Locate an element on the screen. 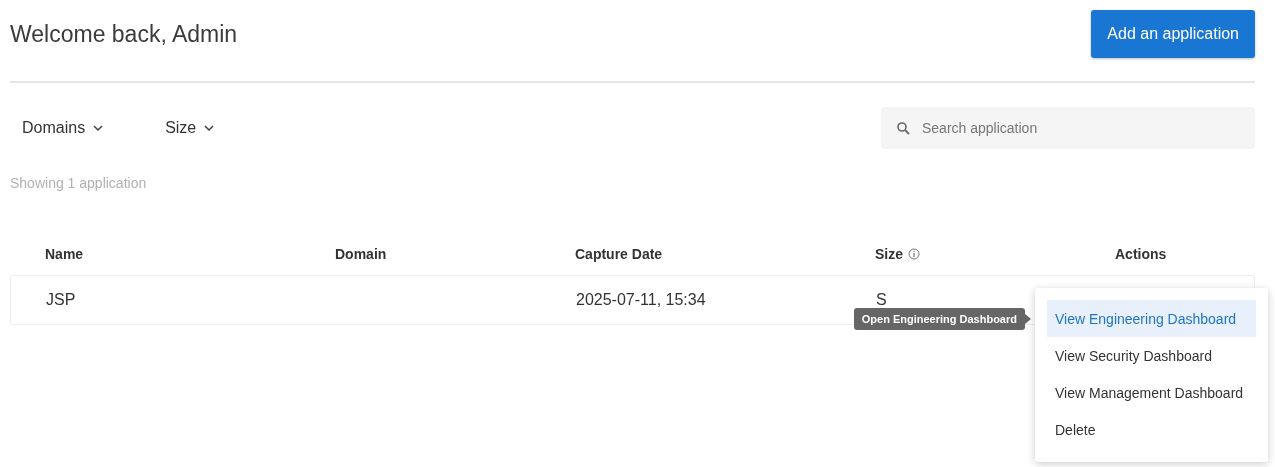  column-header: Domain is located at coordinates (361, 254).